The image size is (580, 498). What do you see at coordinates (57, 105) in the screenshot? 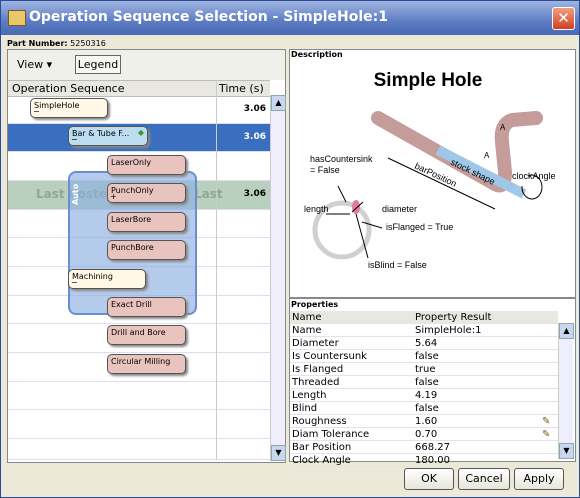
I see `node-label: SimpleHole` at bounding box center [57, 105].